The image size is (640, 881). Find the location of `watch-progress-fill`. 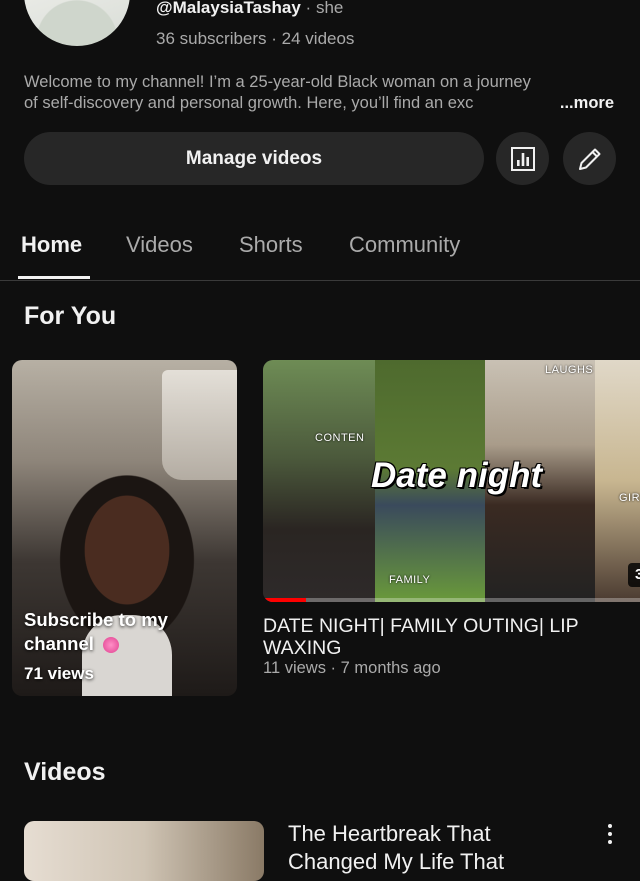

watch-progress-fill is located at coordinates (284, 600).